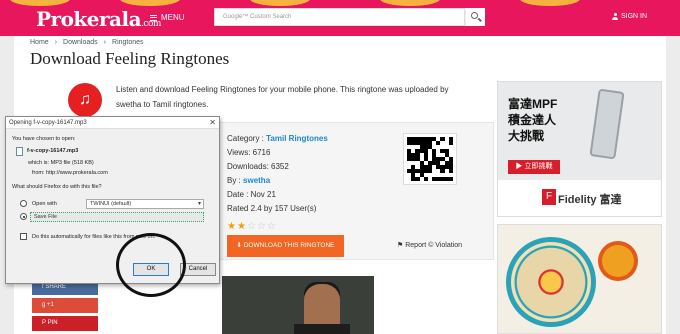 The image size is (680, 334). I want to click on advertisement-fidelity: 富達MPF 積金達人 大挑戰 ▶ 立即挑戰 F Fidelity 富達, so click(579, 149).